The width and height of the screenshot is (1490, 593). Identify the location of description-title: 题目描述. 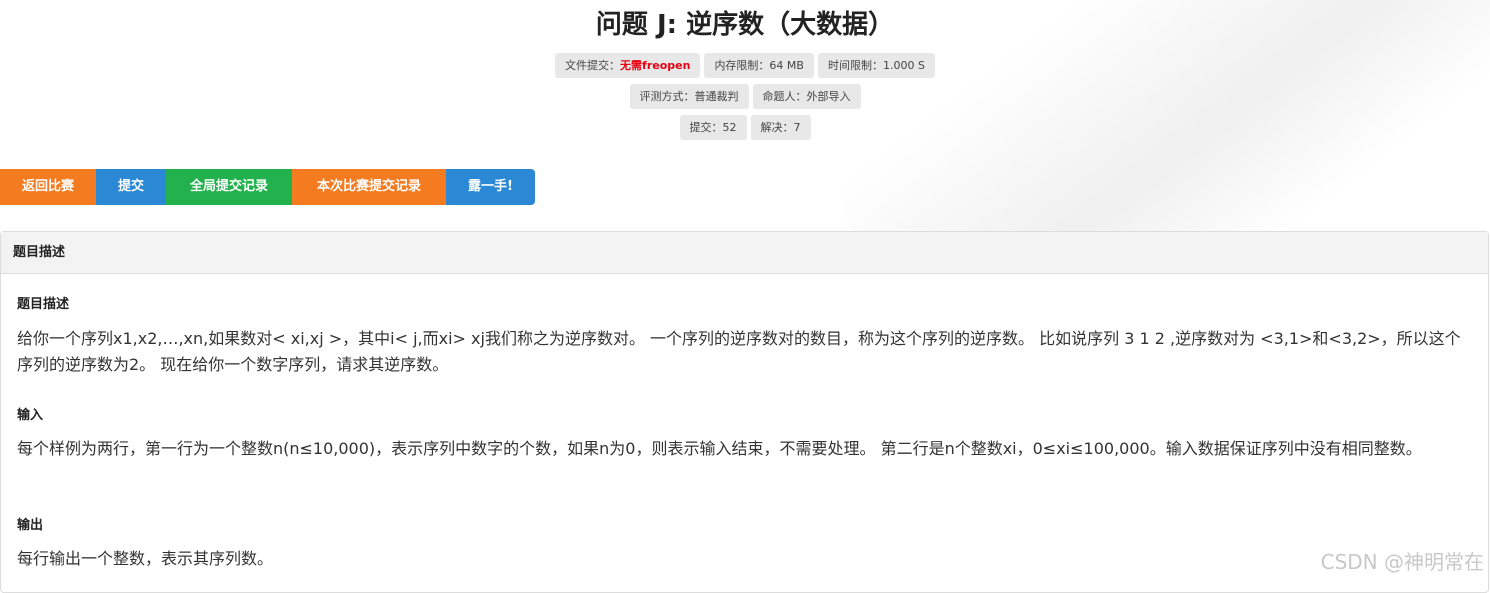
(43, 304).